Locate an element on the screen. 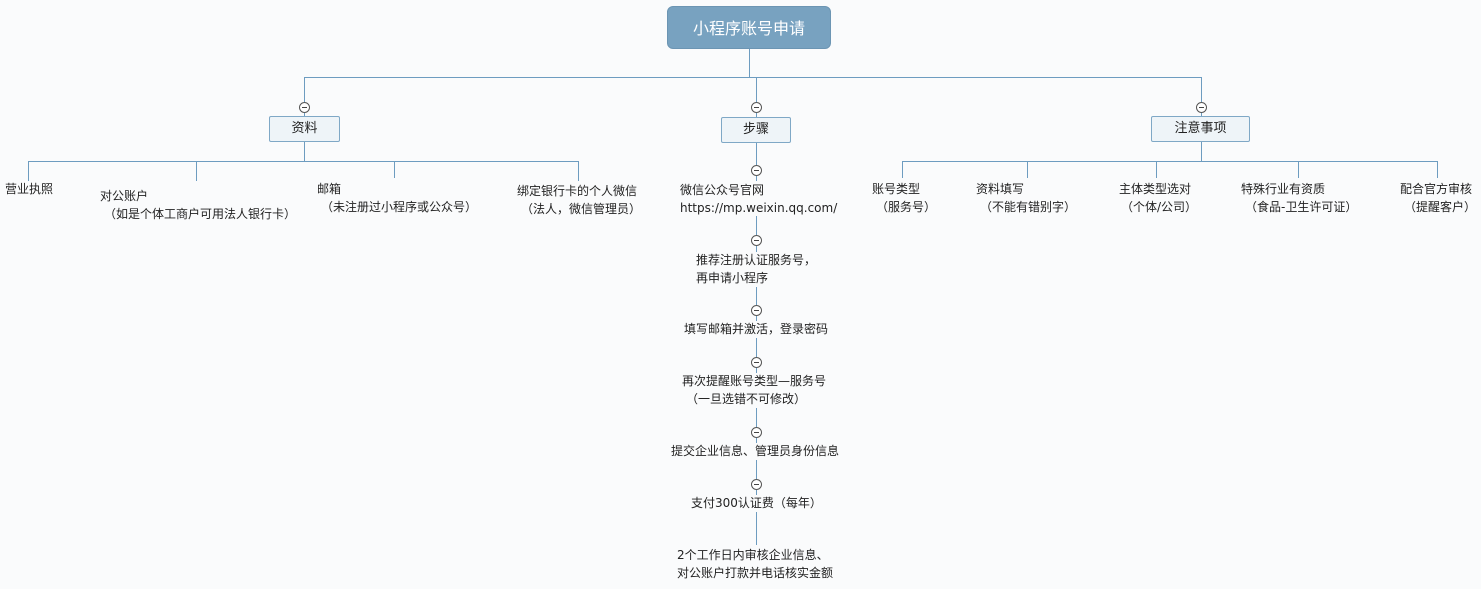 The width and height of the screenshot is (1481, 589). leaf-node: 微信公众号官网 https://mp.weixin.qq.com/ is located at coordinates (758, 199).